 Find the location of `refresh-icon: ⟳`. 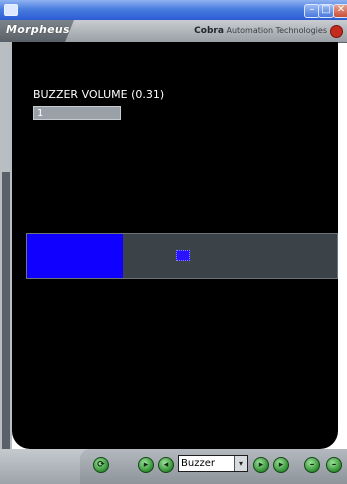

refresh-icon: ⟳ is located at coordinates (101, 465).